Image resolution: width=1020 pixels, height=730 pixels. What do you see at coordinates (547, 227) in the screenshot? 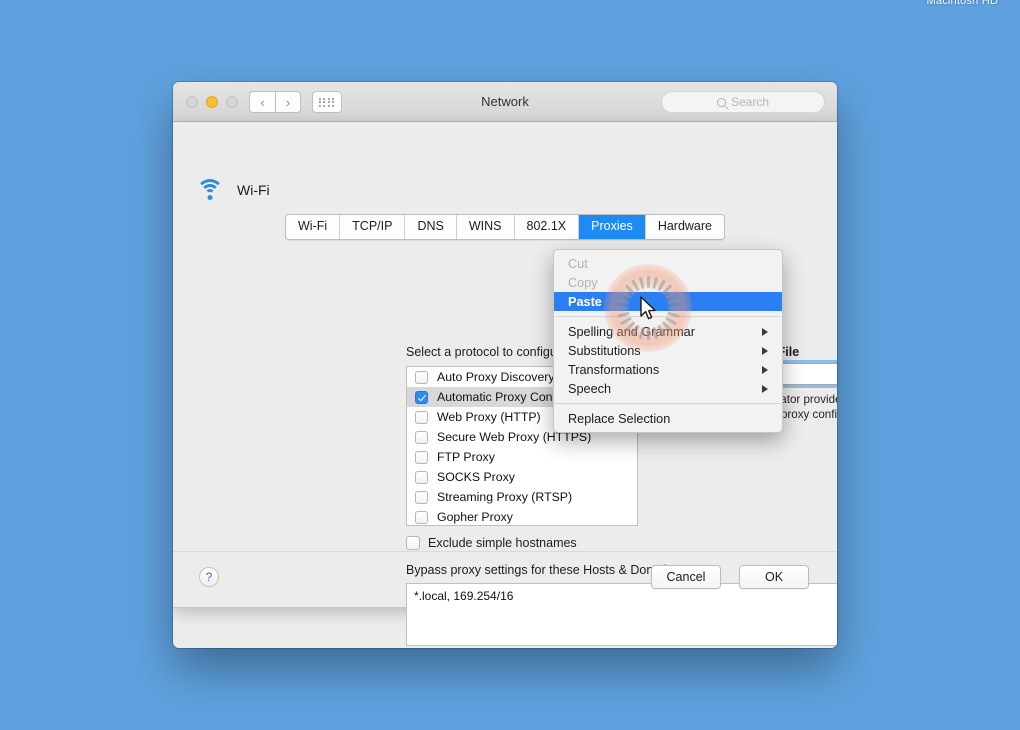
I see `tab-8021x: 802.1X` at bounding box center [547, 227].